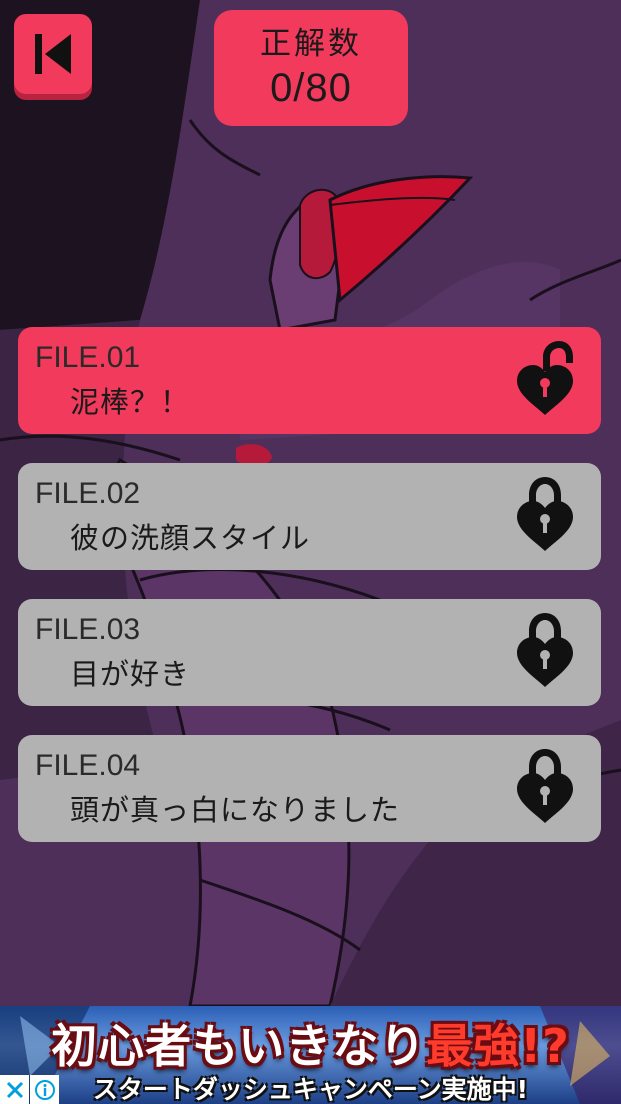 This screenshot has height=1104, width=621. What do you see at coordinates (310, 1089) in the screenshot?
I see `ad-subline: スタートダッシュキャンペーン実施中!` at bounding box center [310, 1089].